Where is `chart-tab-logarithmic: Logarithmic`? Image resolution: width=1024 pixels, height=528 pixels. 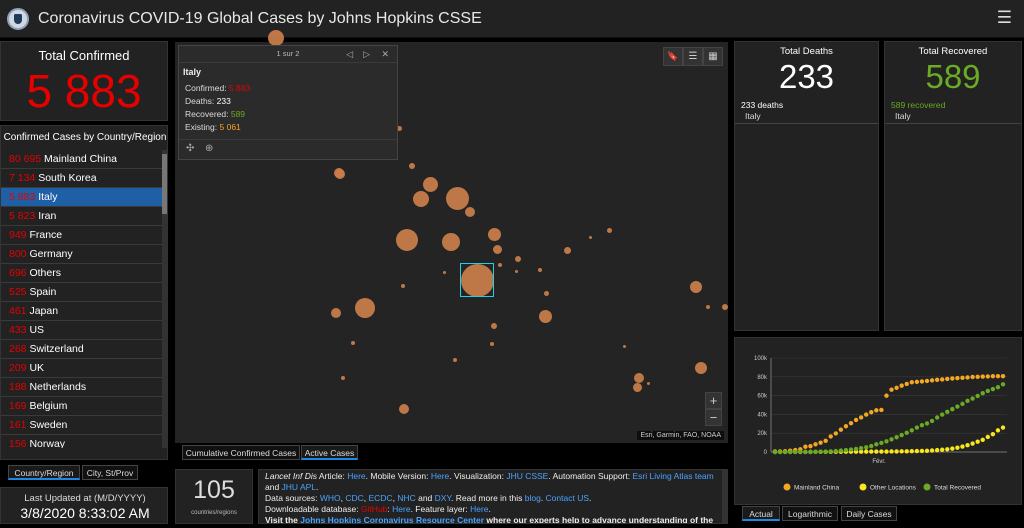 chart-tab-logarithmic: Logarithmic is located at coordinates (810, 513).